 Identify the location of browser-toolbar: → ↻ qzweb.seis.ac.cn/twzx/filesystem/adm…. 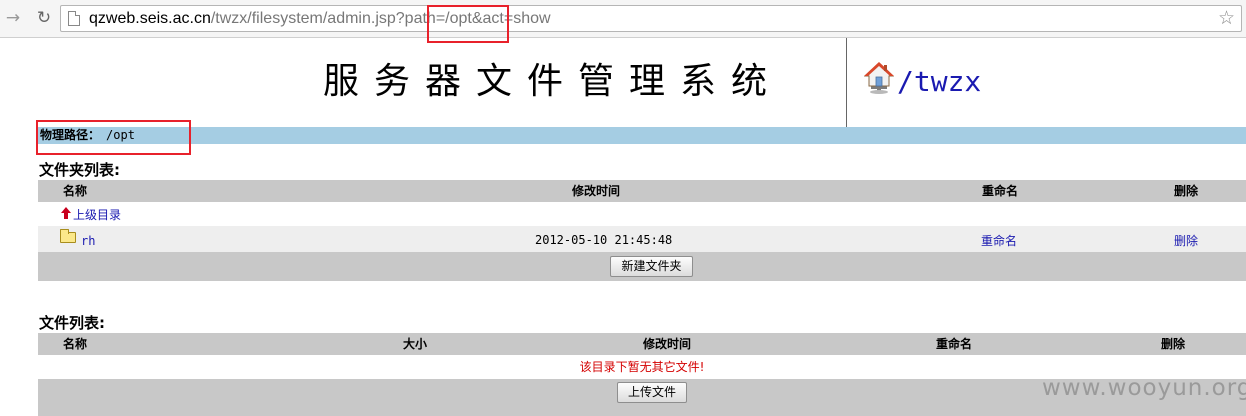
(623, 19).